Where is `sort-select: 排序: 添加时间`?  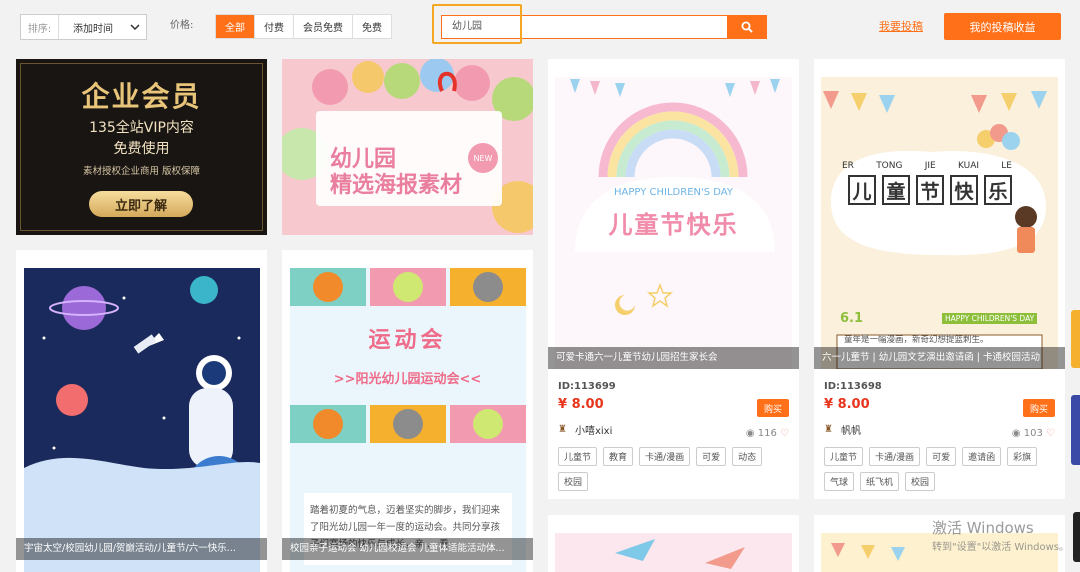 sort-select: 排序: 添加时间 is located at coordinates (83, 27).